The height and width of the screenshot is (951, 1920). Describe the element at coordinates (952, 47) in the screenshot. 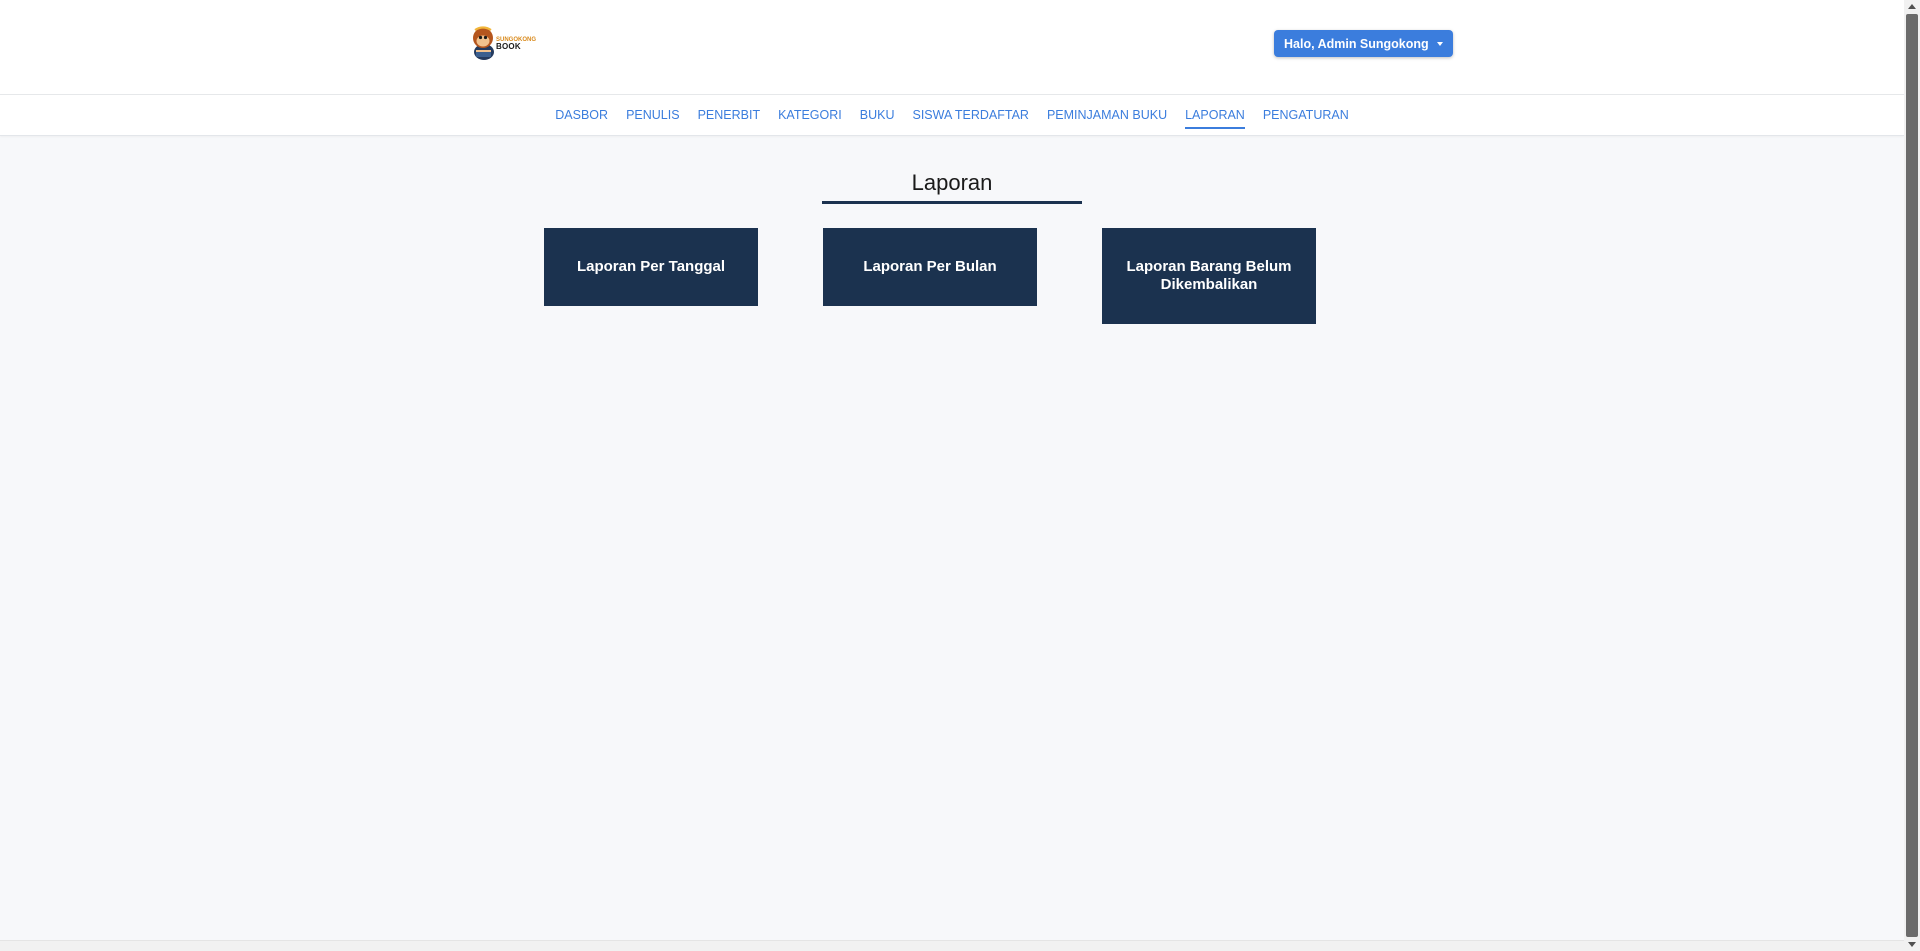

I see `top-header: SUNGOKONG BOOK Halo, Admin Sungokong` at that location.